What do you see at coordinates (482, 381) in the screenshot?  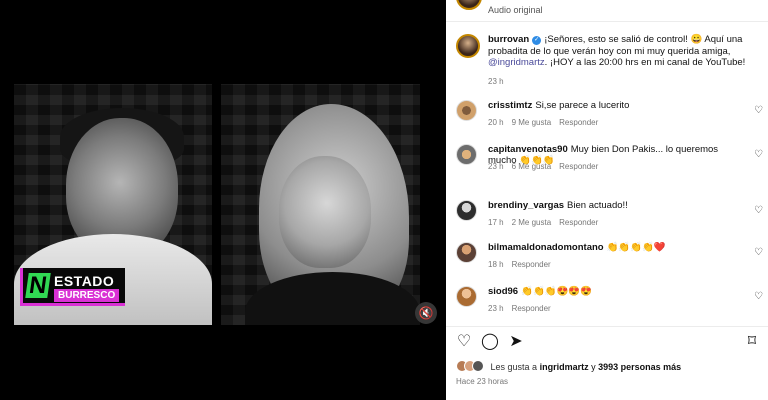 I see `post-date: Hace 23 horas` at bounding box center [482, 381].